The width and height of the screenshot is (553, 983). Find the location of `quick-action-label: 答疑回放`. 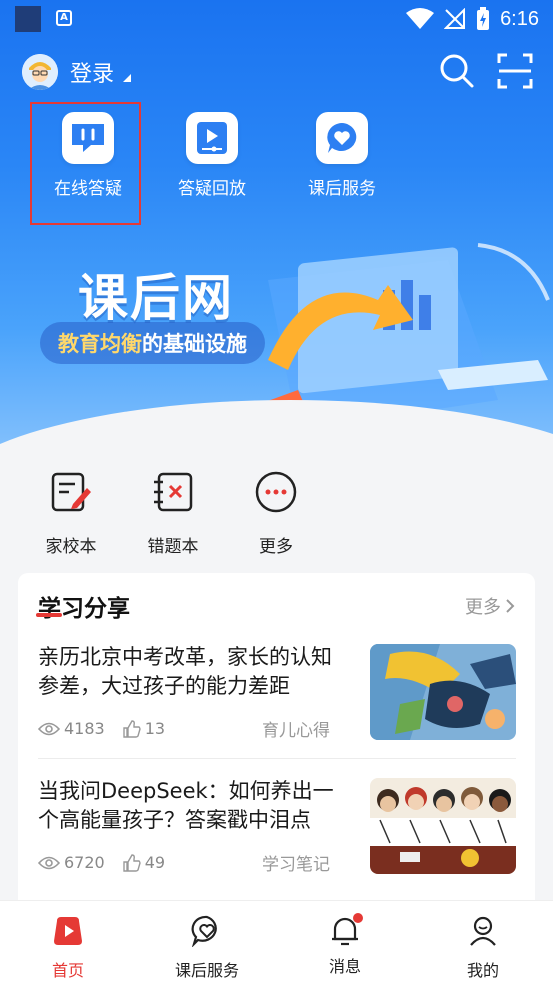

quick-action-label: 答疑回放 is located at coordinates (212, 189).